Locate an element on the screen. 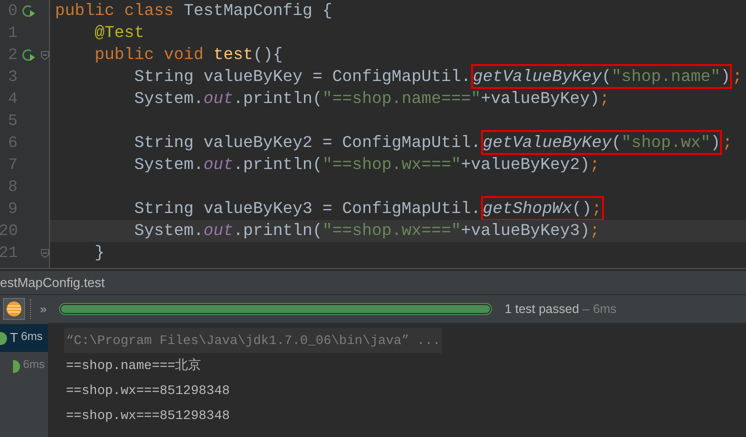 This screenshot has width=746, height=437. code-line: @Test is located at coordinates (120, 33).